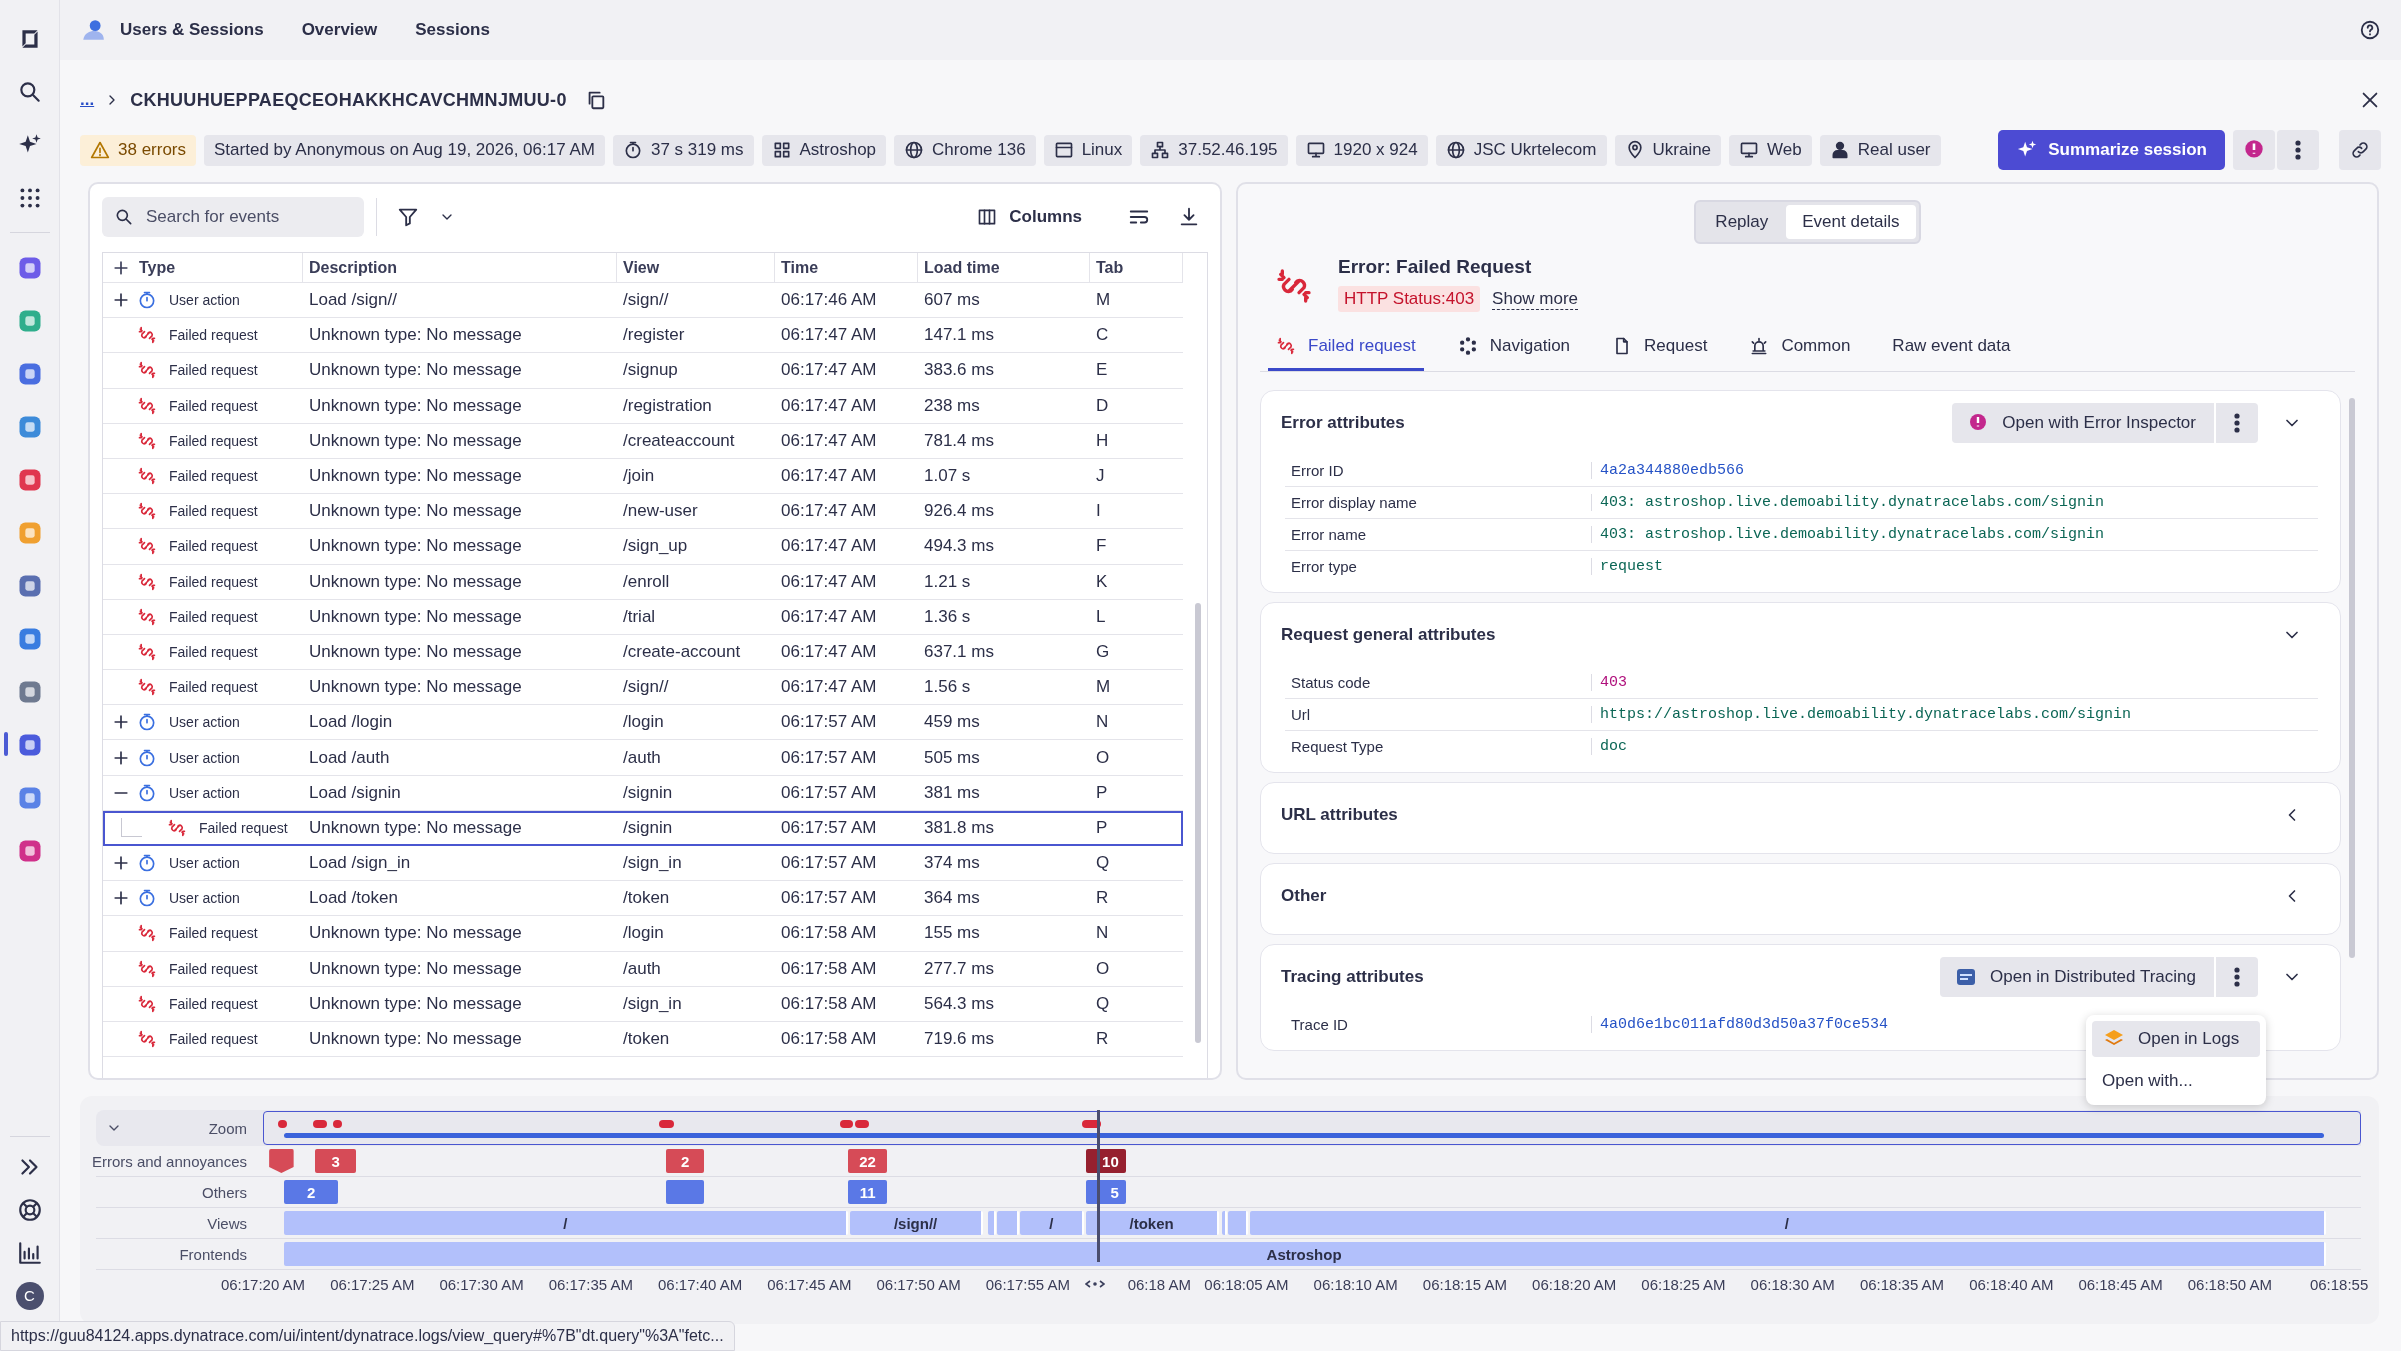 This screenshot has width=2401, height=1351. I want to click on event-marker: 22, so click(867, 1161).